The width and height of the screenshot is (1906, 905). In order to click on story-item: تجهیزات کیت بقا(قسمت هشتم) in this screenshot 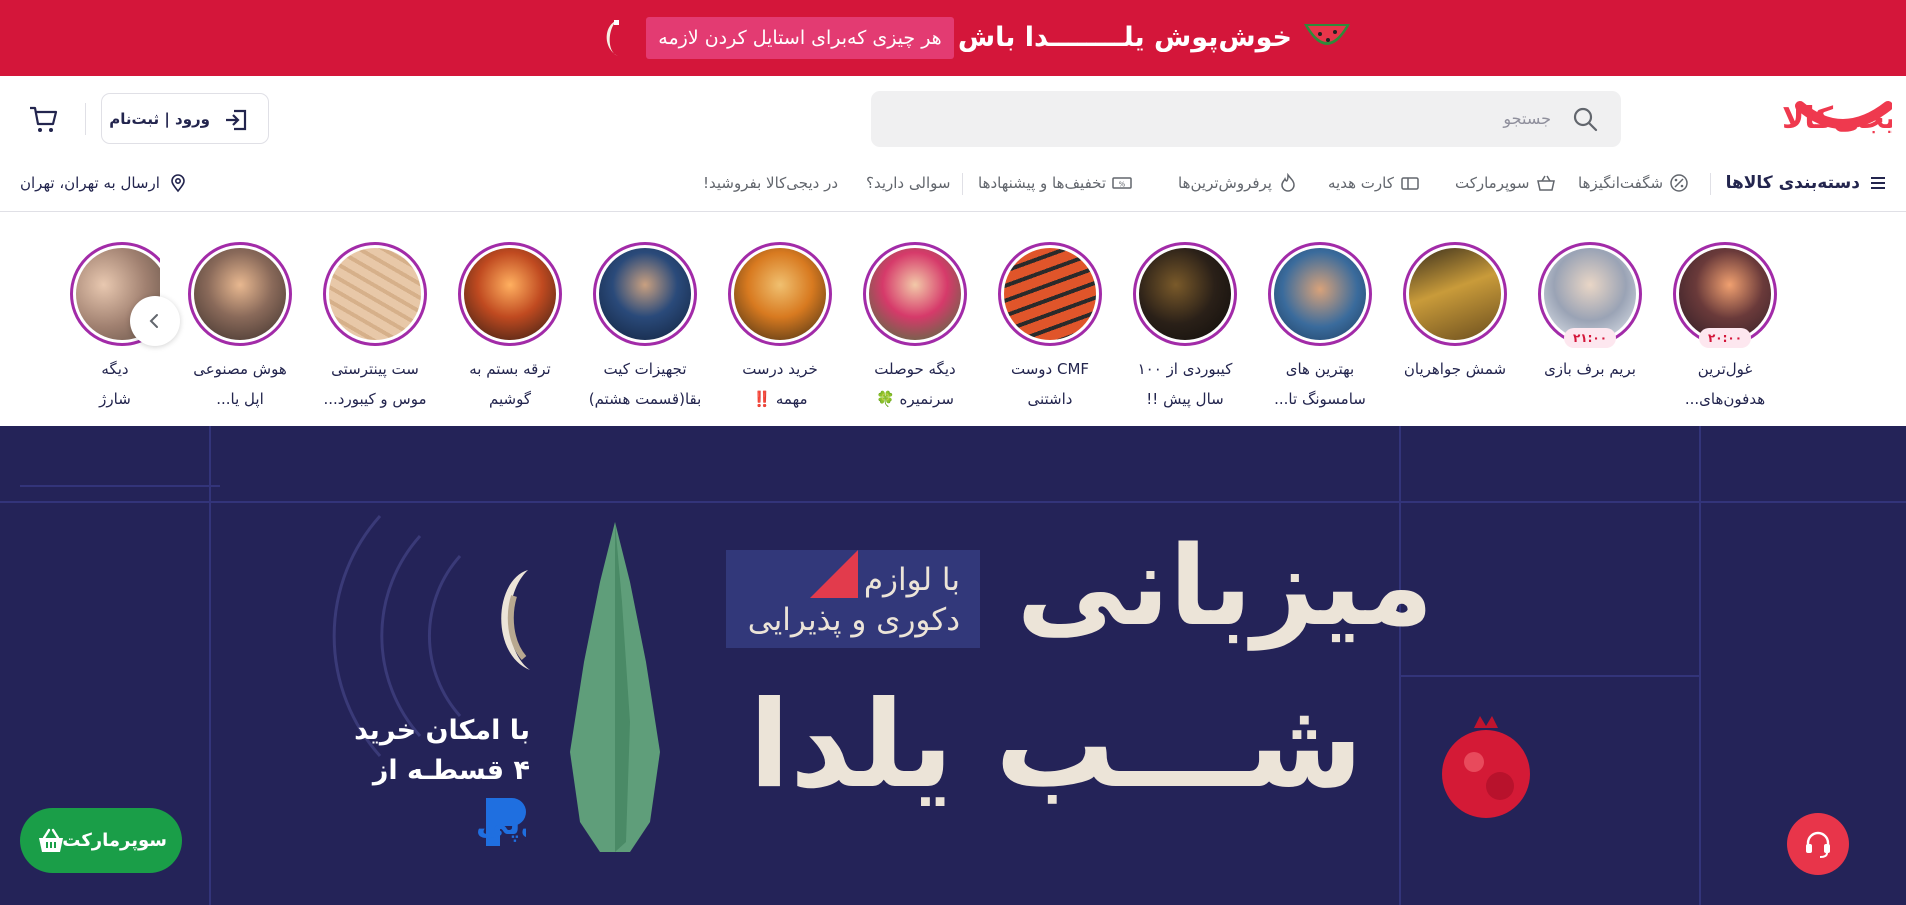, I will do `click(645, 325)`.